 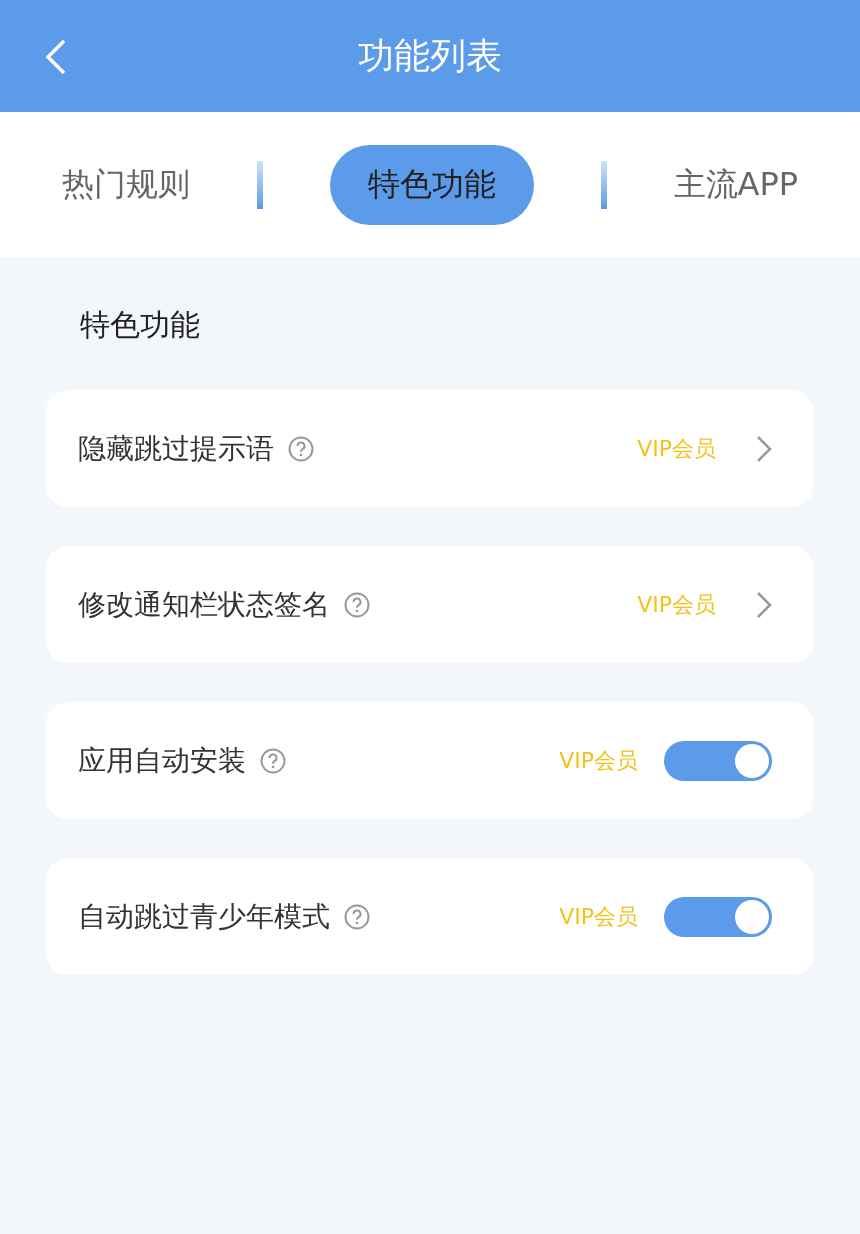 I want to click on setting-label: 自动跳过青少年模式, so click(x=204, y=916).